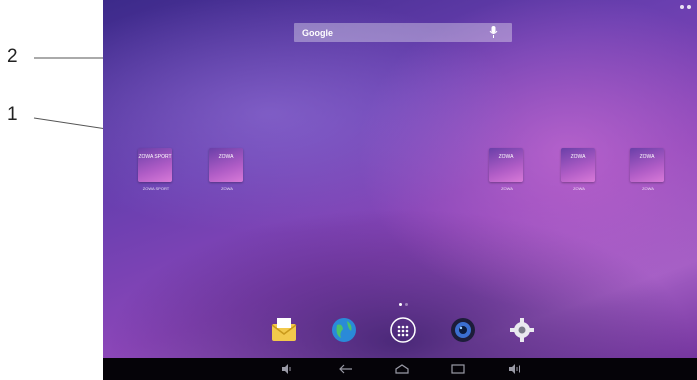  Describe the element at coordinates (515, 369) in the screenshot. I see `volume-up-icon` at that location.